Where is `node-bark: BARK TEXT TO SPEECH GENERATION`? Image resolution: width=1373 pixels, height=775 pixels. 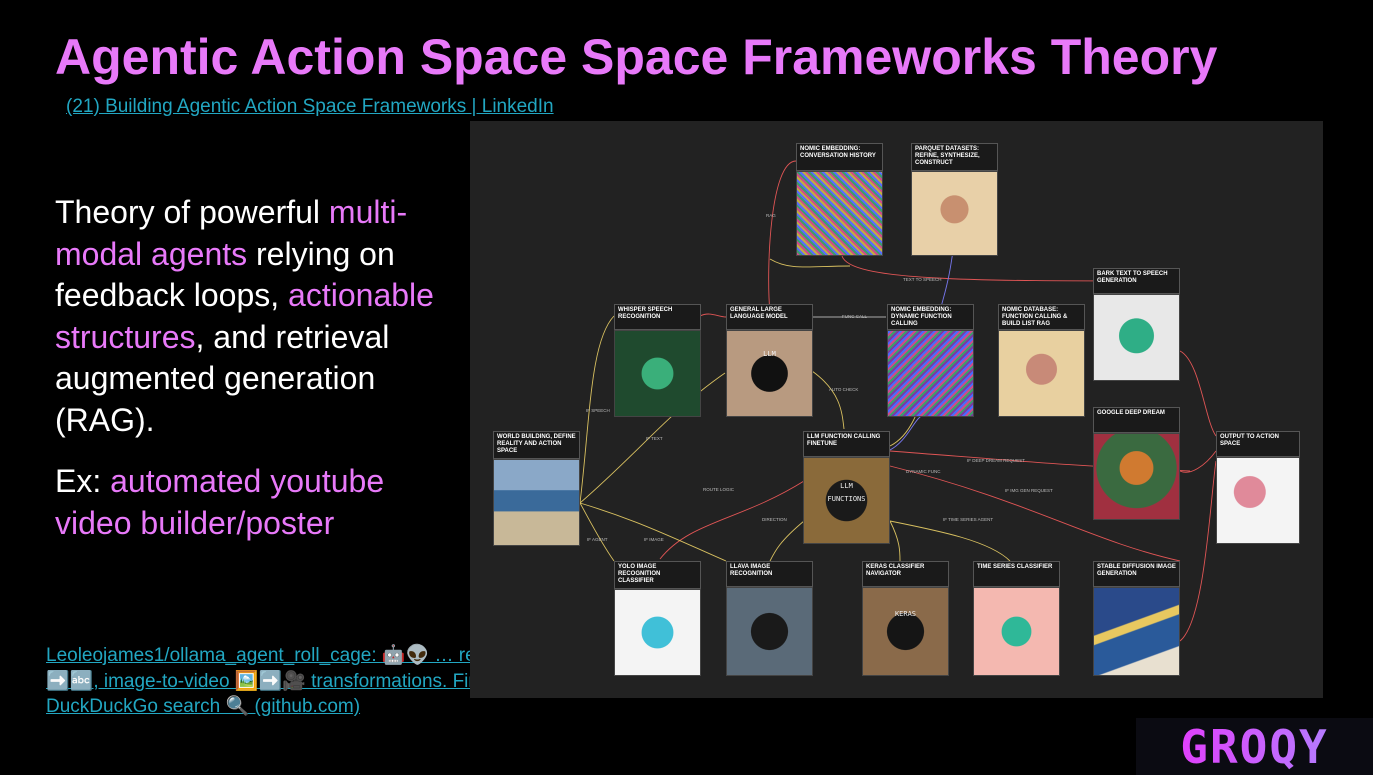
node-bark: BARK TEXT TO SPEECH GENERATION is located at coordinates (1136, 281).